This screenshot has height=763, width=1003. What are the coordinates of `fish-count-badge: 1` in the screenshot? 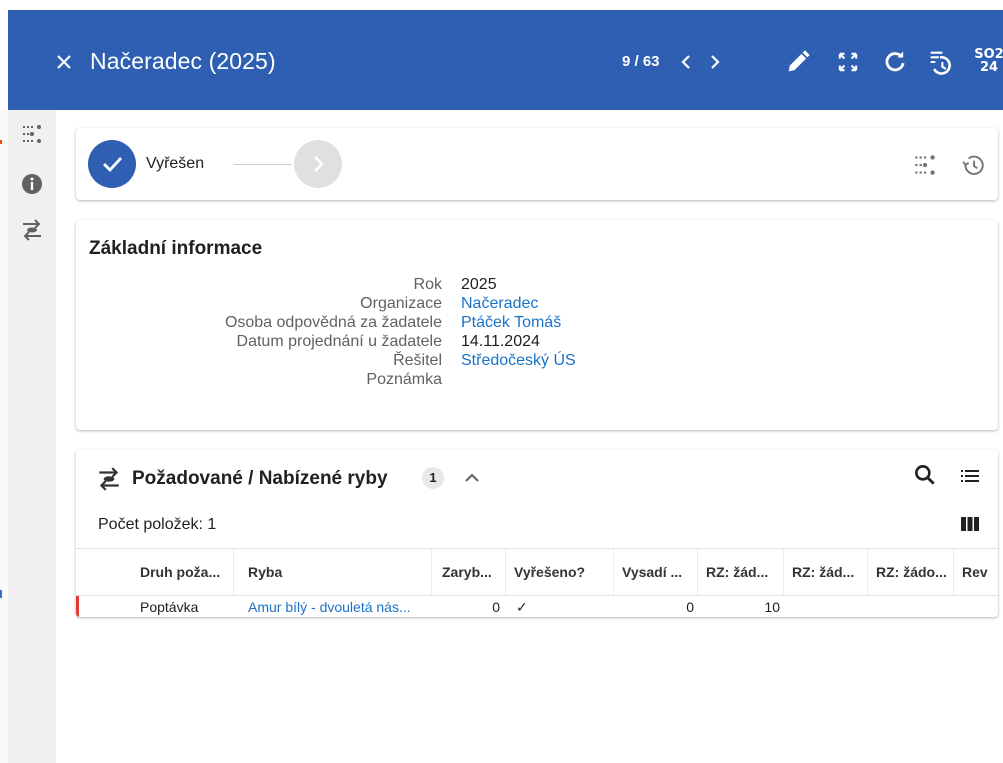 It's located at (433, 478).